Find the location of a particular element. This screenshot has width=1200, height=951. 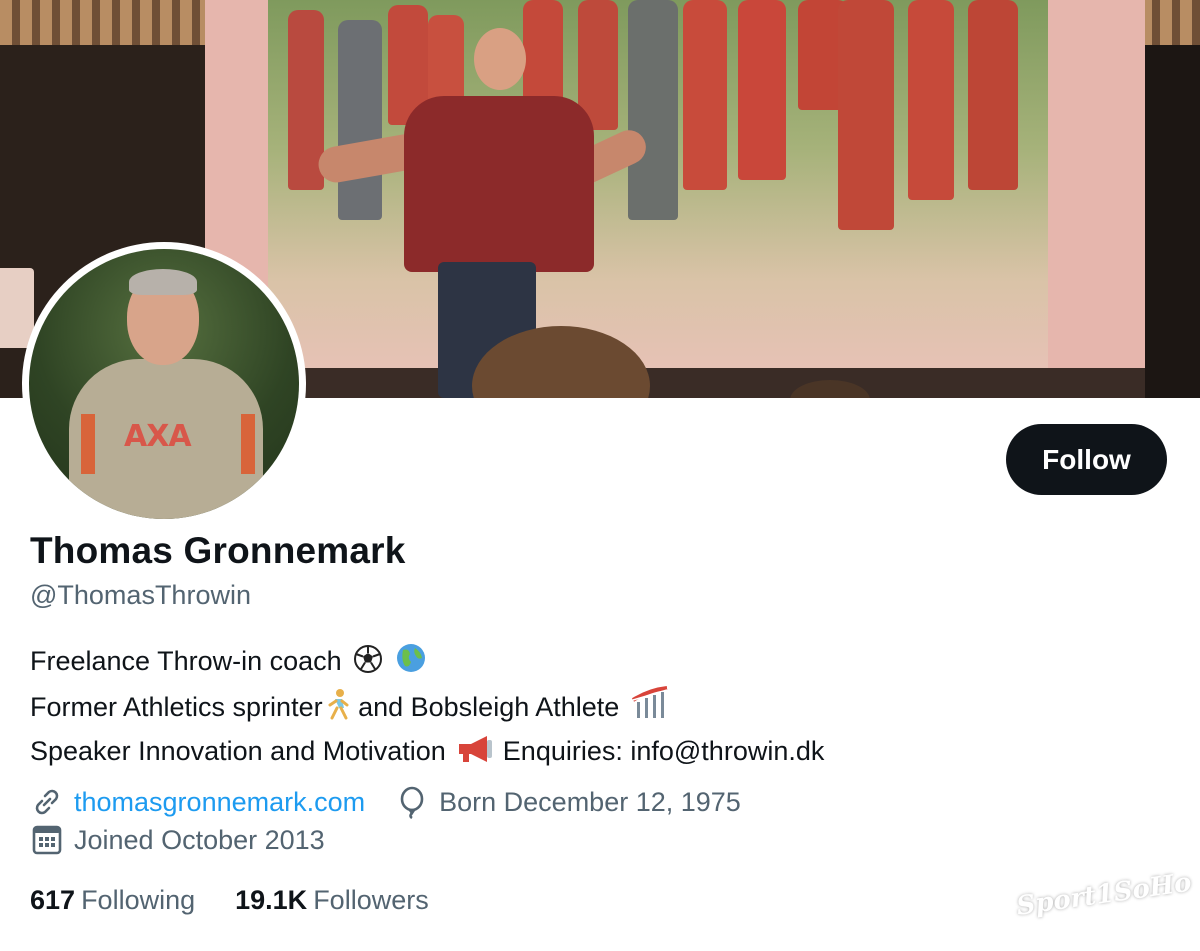

followers-label: Followers is located at coordinates (371, 900).